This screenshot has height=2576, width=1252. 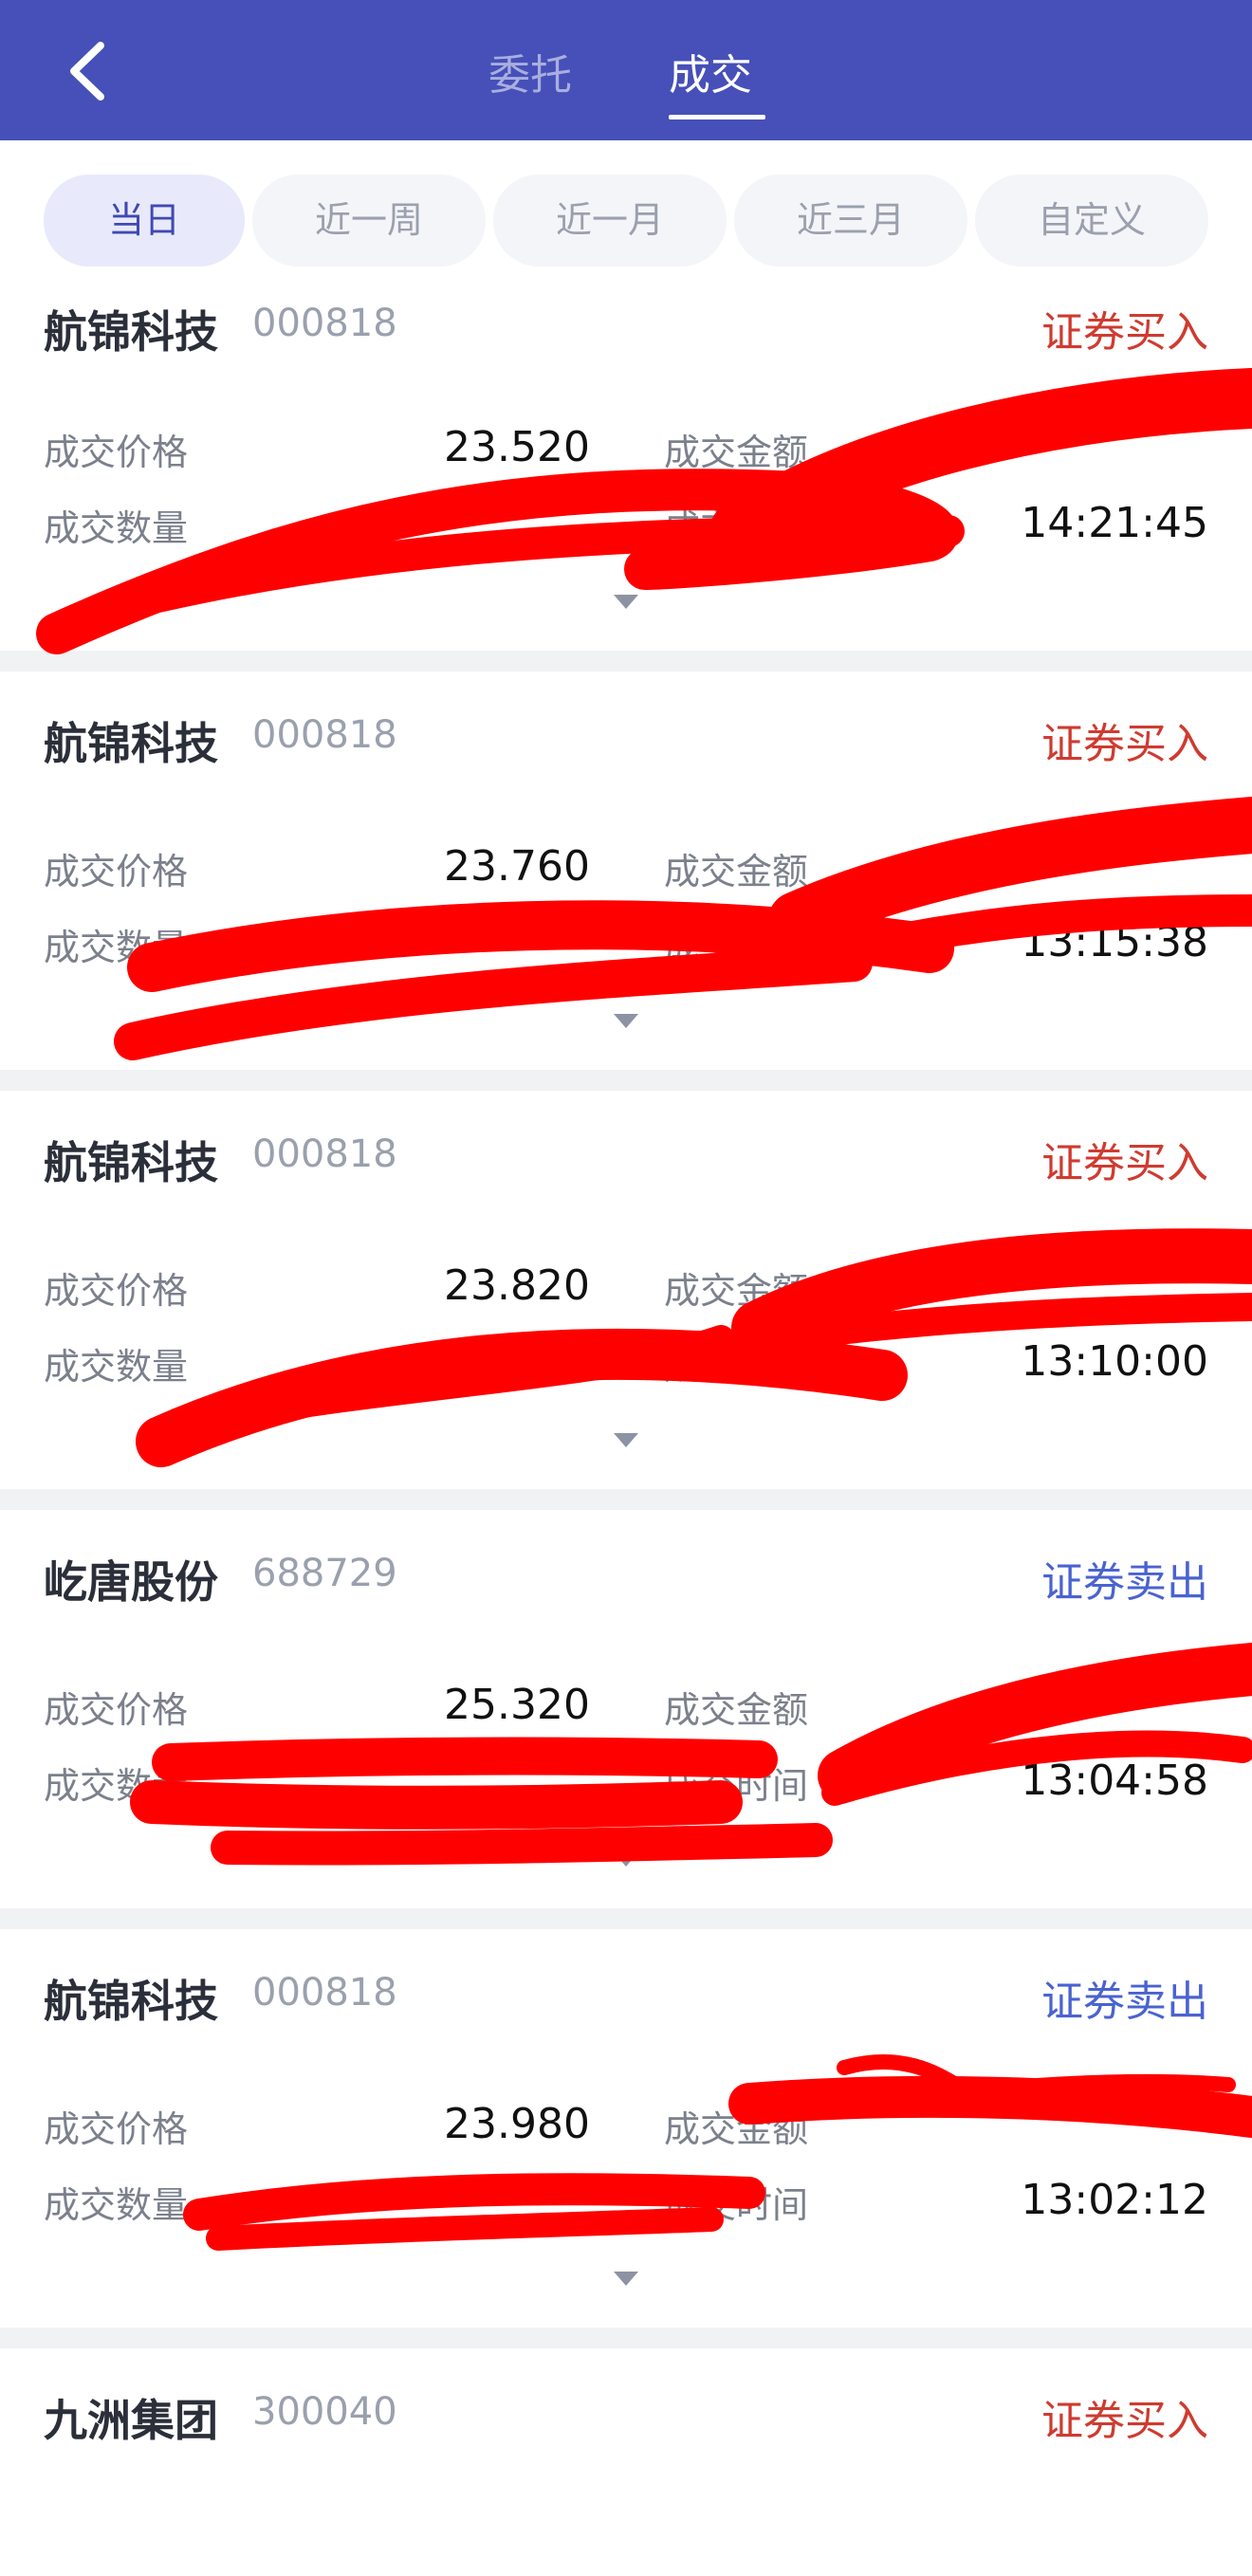 What do you see at coordinates (717, 117) in the screenshot?
I see `active-tab-indicator` at bounding box center [717, 117].